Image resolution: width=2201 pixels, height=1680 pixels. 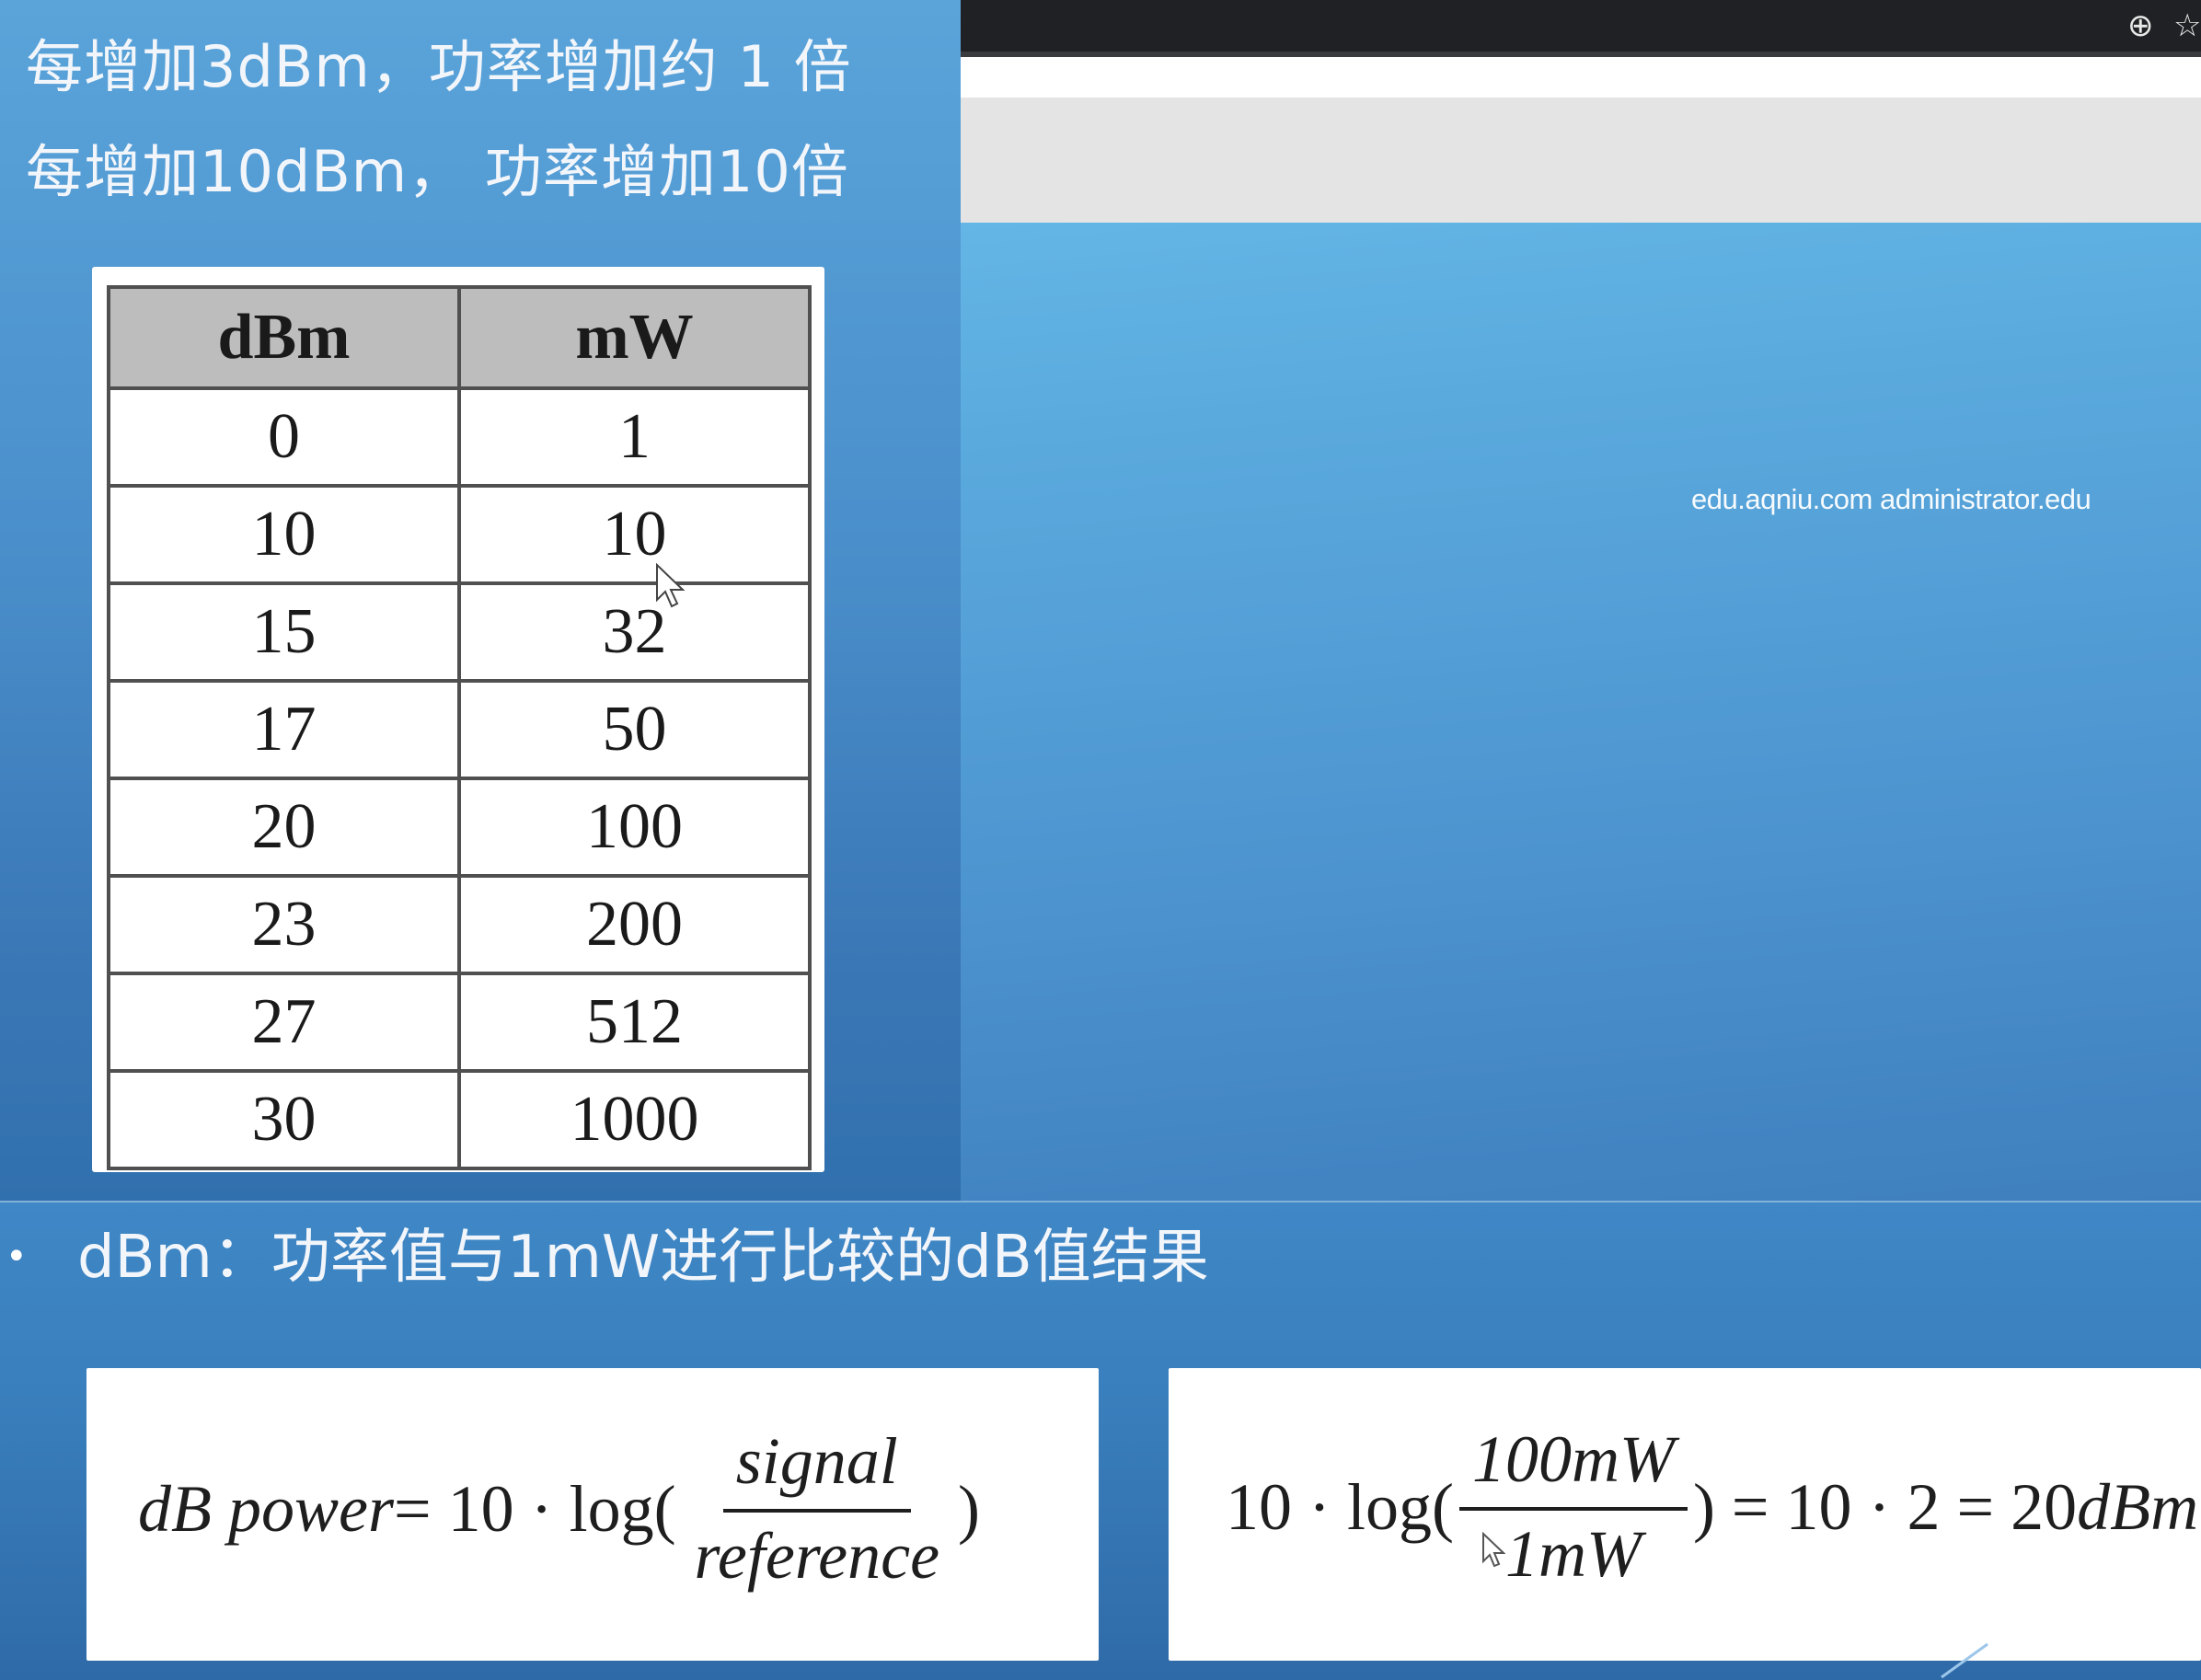 I want to click on corner-decoration, so click(x=1964, y=1660).